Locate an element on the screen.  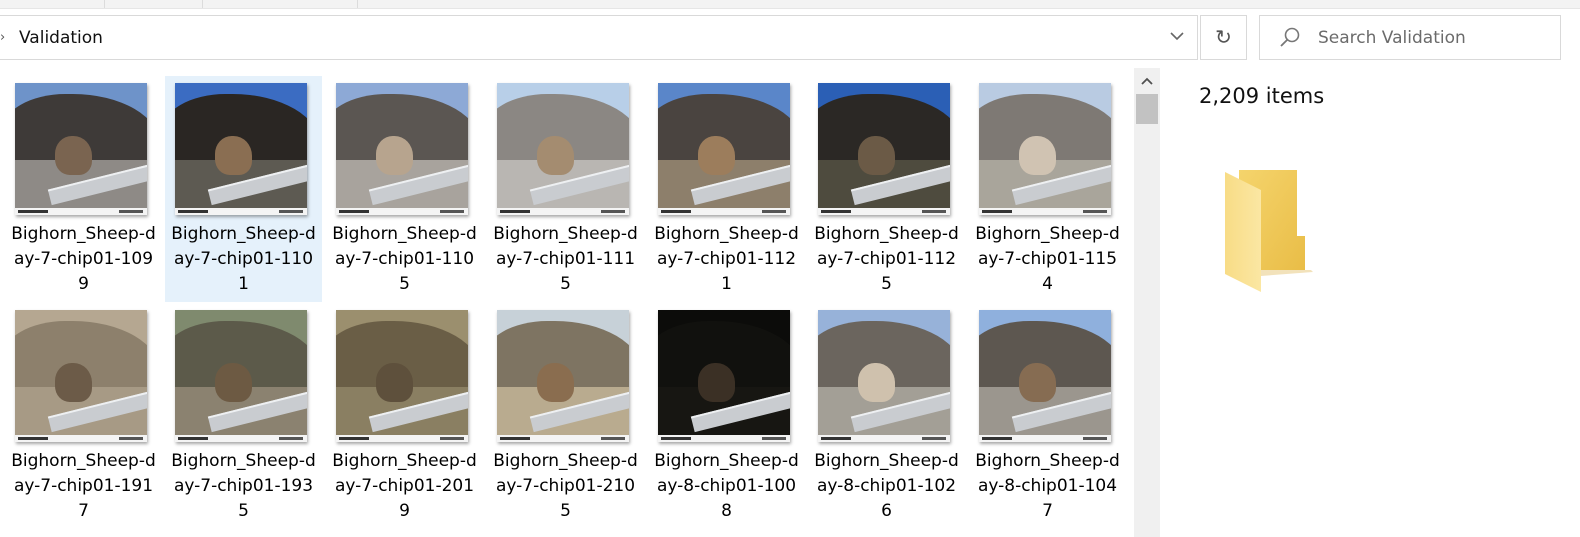
file-item: Bighorn_Sheep-day-8-chip01-1047 is located at coordinates (1047, 416).